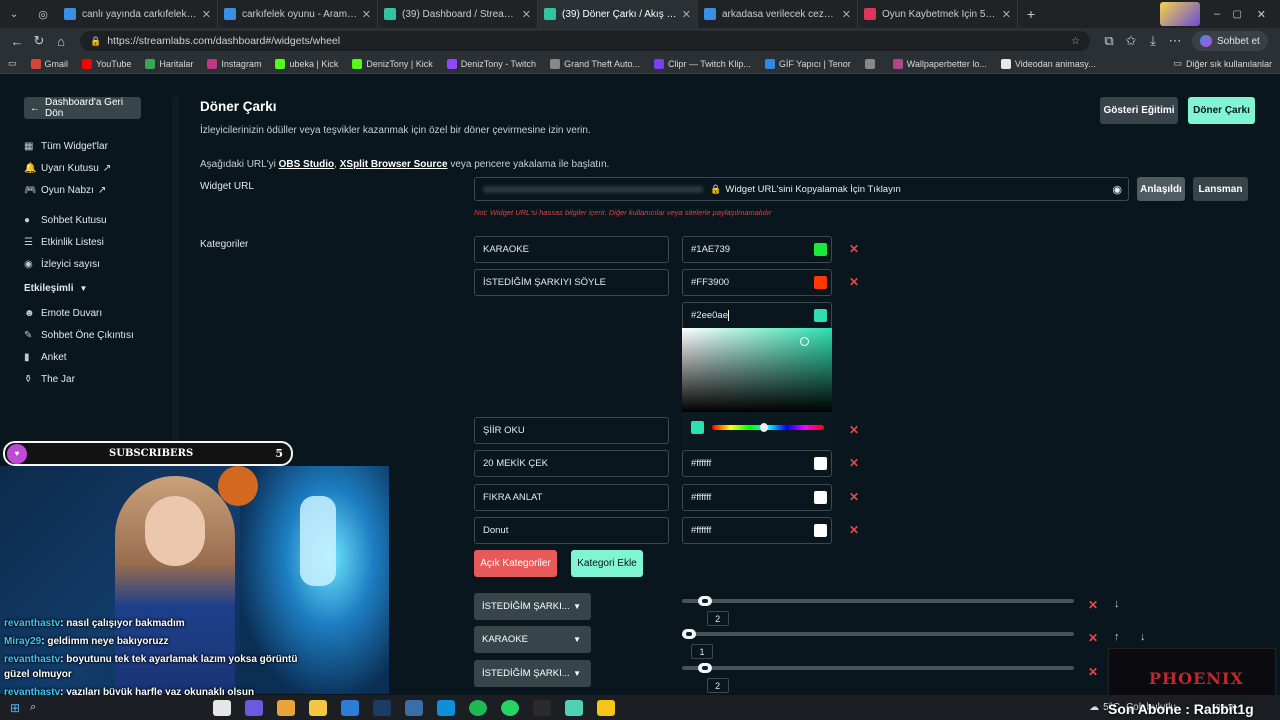  I want to click on obs-studio-link: OBS Studio, so click(307, 164).